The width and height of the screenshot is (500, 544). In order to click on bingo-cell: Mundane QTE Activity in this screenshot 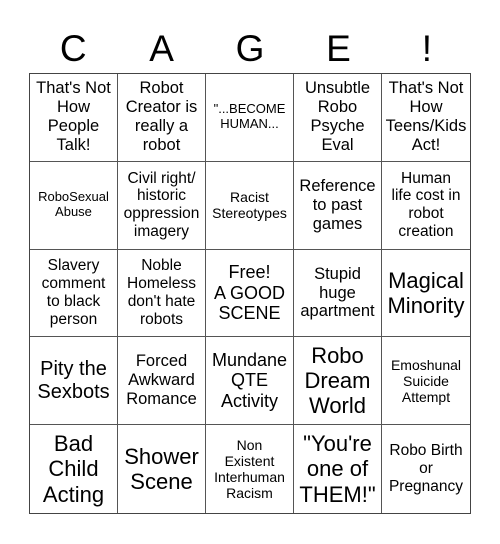, I will do `click(250, 381)`.